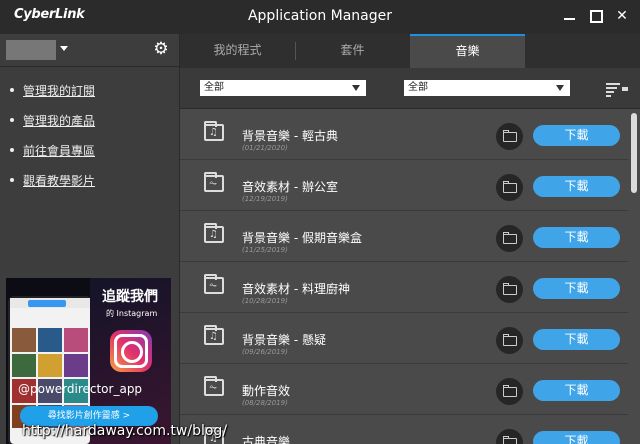  I want to click on list-item: ♫ 古典音樂 下載, so click(404, 429).